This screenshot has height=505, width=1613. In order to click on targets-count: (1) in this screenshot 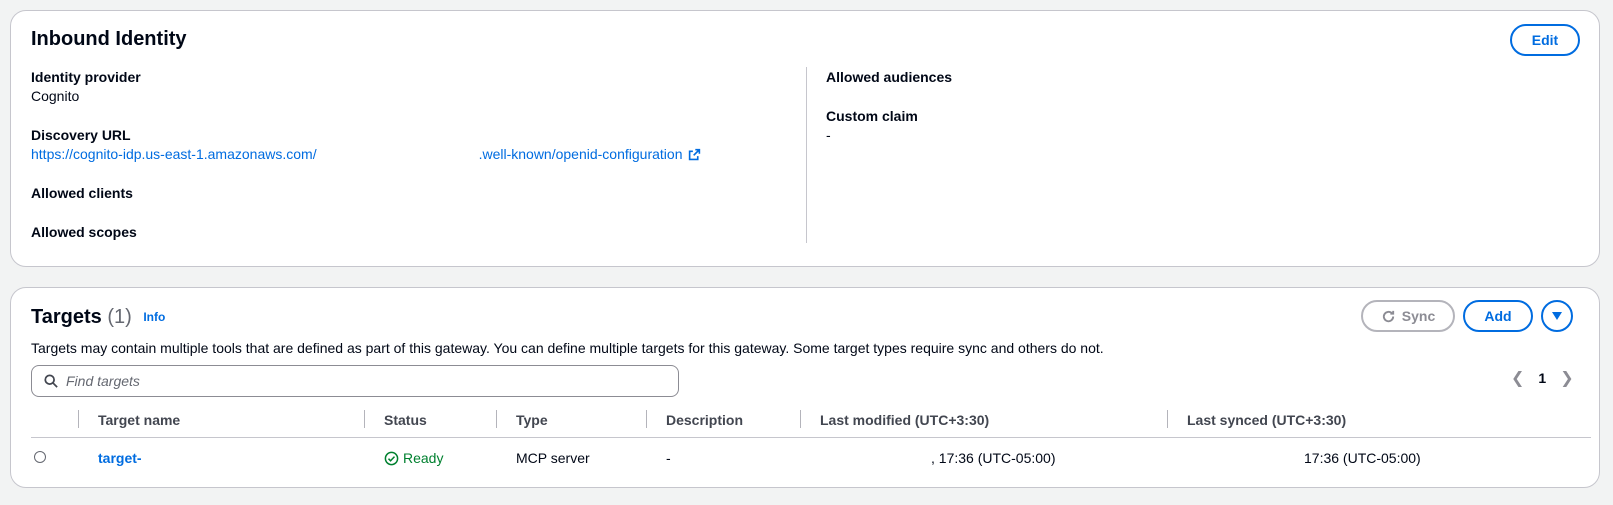, I will do `click(119, 317)`.